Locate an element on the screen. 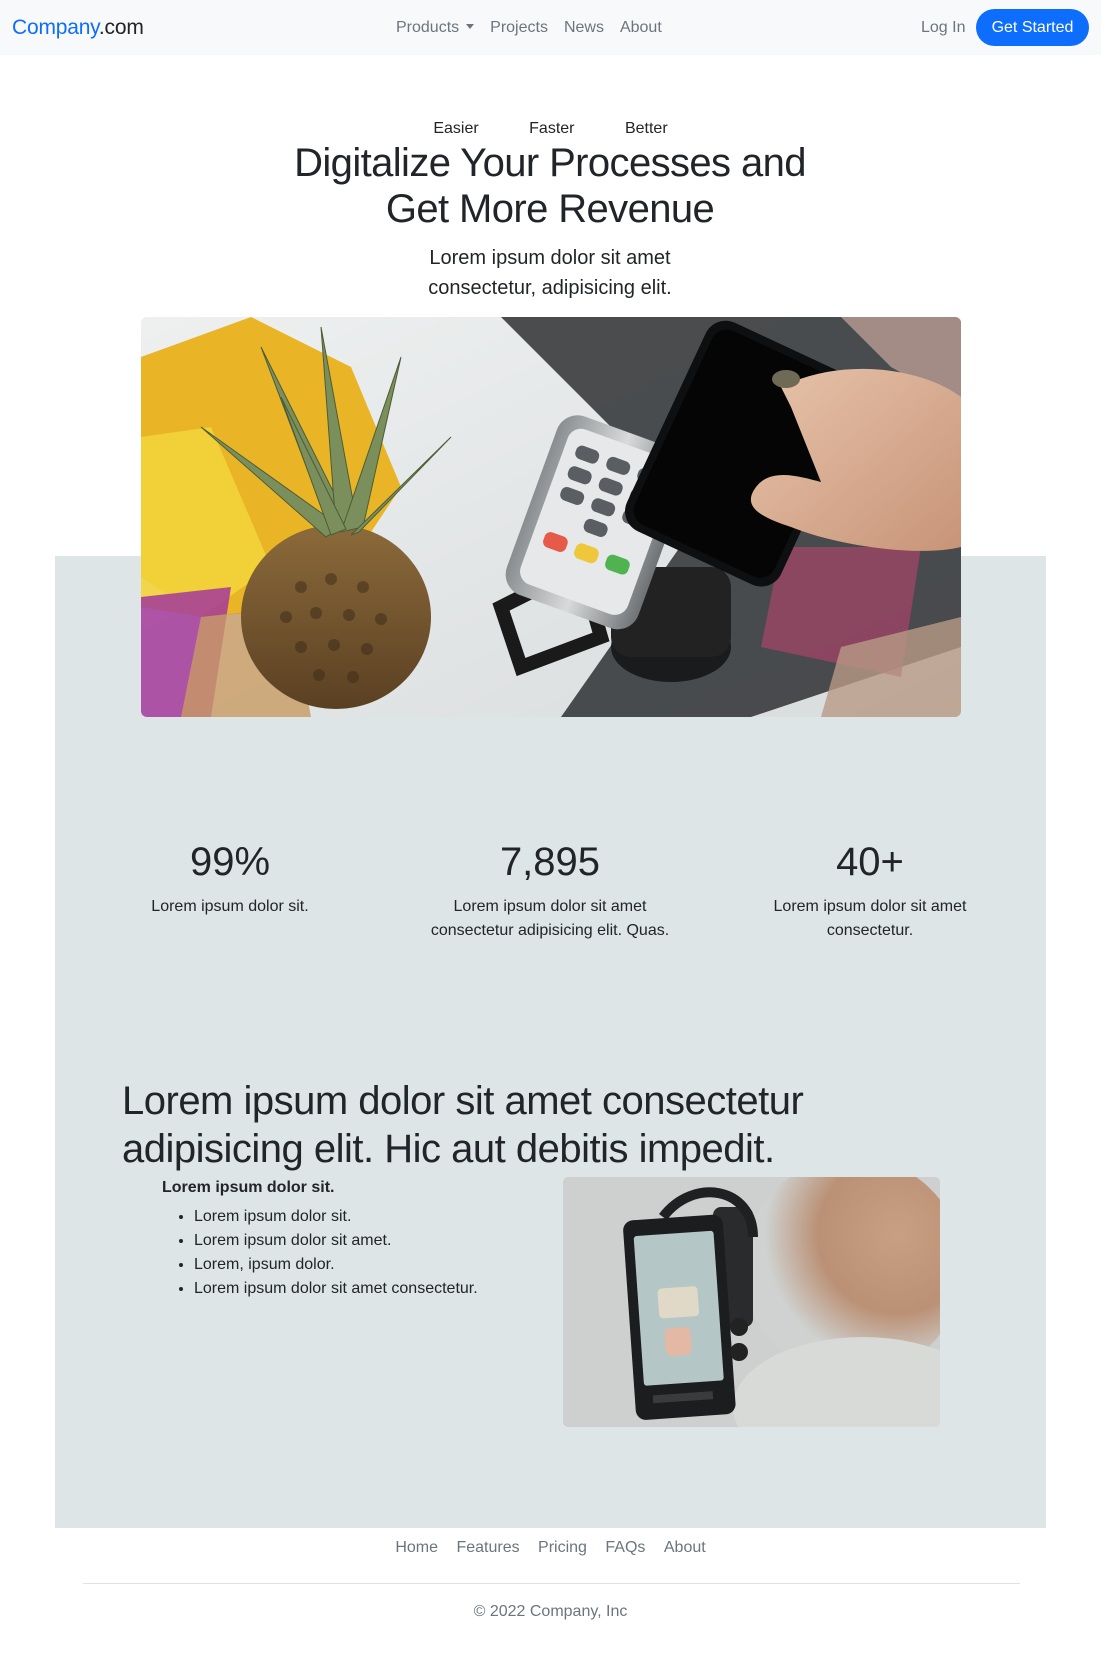  copyright: © 2022 Company, Inc is located at coordinates (550, 1611).